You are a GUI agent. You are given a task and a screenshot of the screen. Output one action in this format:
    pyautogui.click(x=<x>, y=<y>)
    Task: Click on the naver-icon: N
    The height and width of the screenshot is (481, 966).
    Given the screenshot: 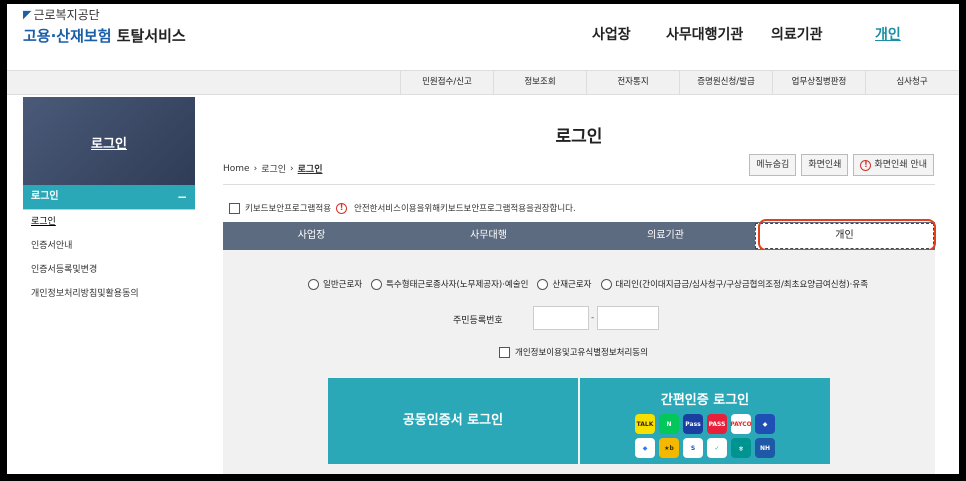 What is the action you would take?
    pyautogui.click(x=669, y=424)
    